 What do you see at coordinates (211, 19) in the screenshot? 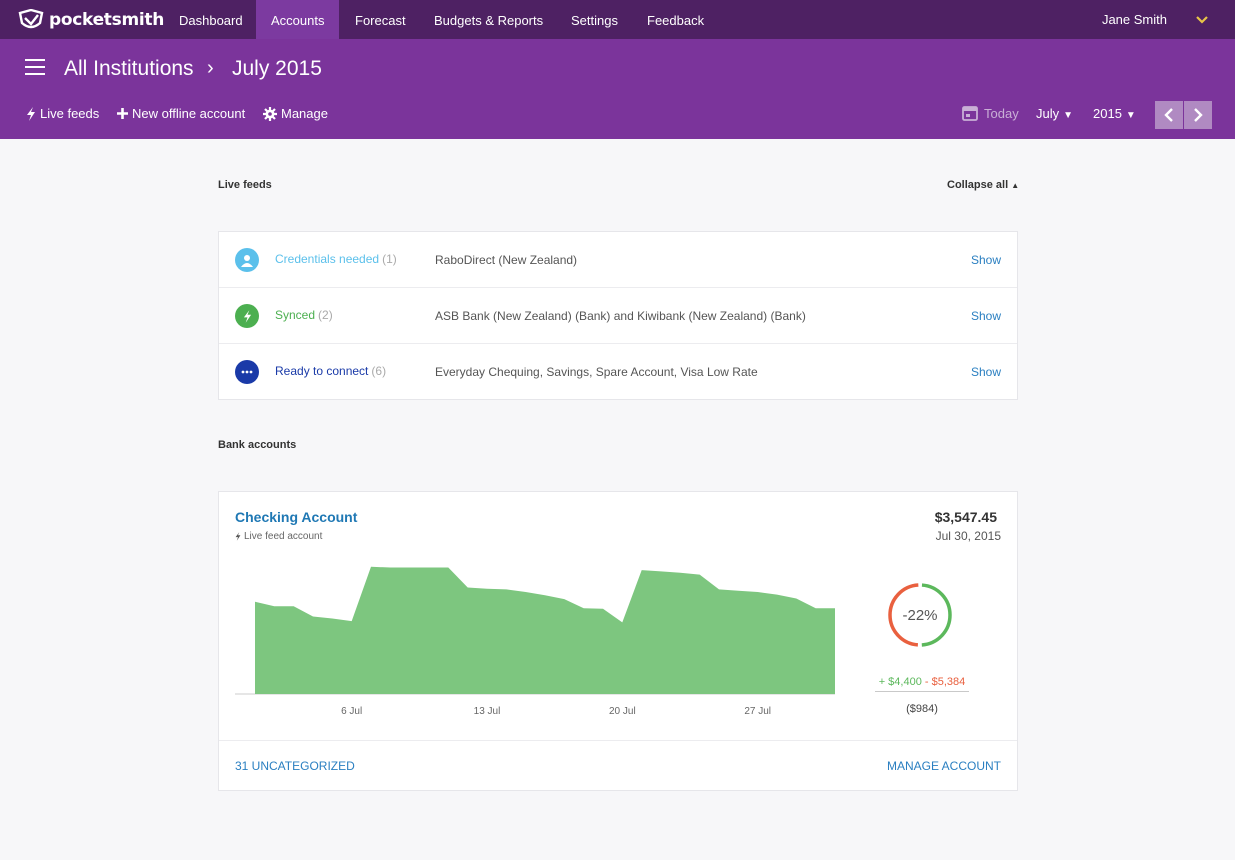
I see `nav-dashboard: Dashboard` at bounding box center [211, 19].